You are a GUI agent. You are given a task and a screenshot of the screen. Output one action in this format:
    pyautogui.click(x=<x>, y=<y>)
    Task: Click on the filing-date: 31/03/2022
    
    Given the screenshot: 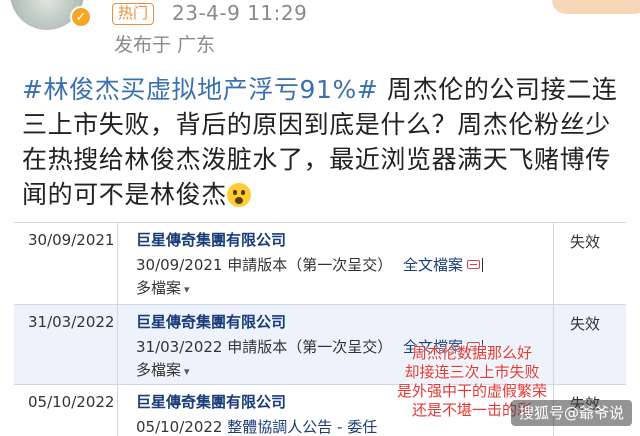 What is the action you would take?
    pyautogui.click(x=66, y=344)
    